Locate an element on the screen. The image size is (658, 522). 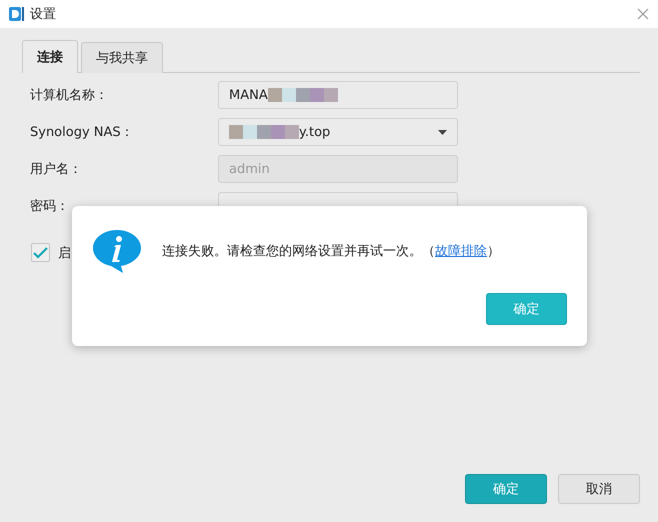
field-label: 密码： is located at coordinates (50, 206).